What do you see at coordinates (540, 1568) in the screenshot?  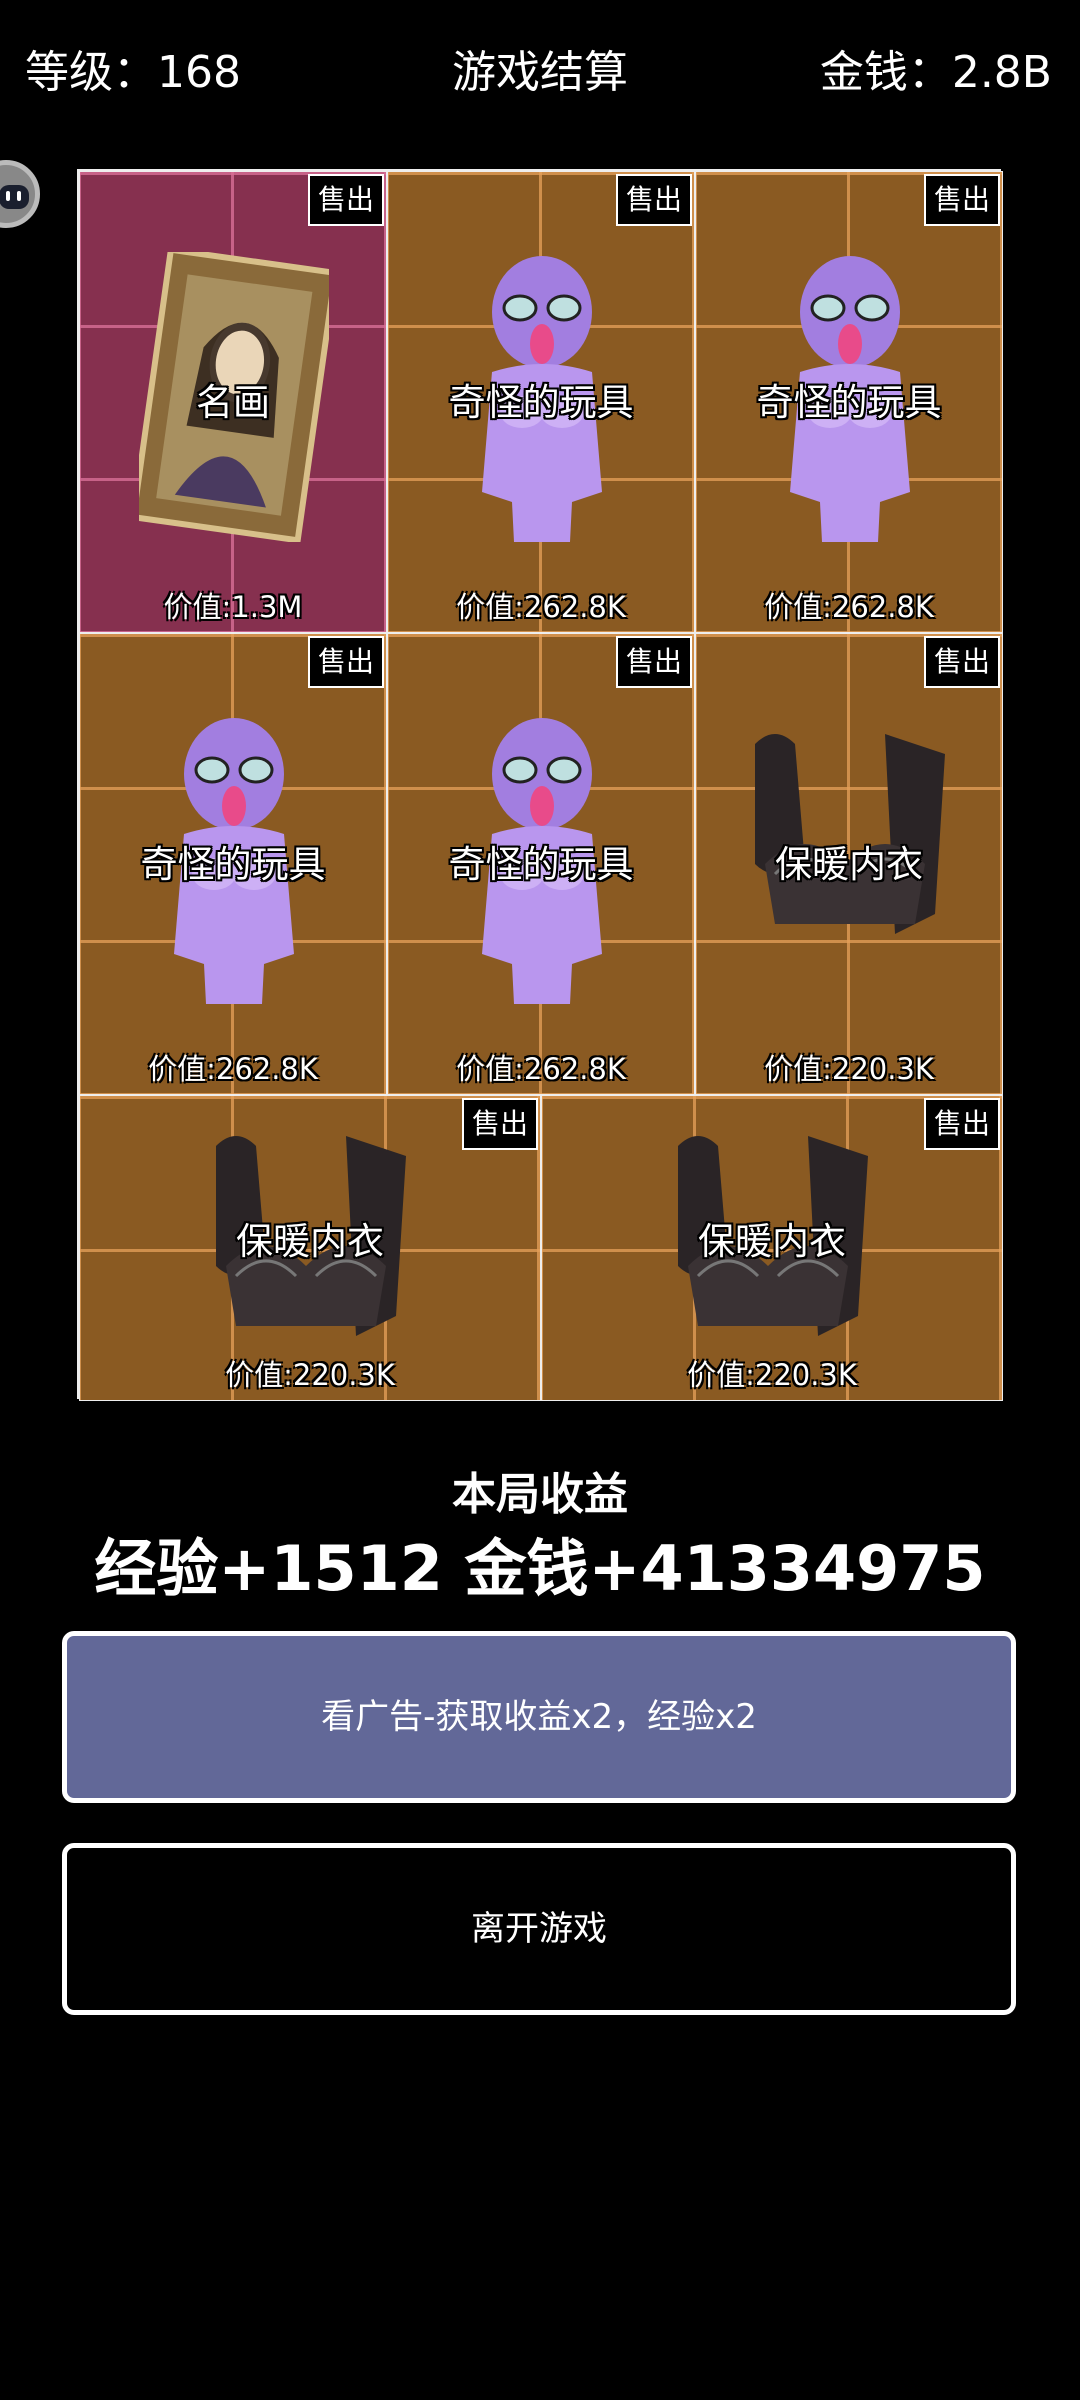 I see `earnings-values: 经验+1512 金钱+41334975` at bounding box center [540, 1568].